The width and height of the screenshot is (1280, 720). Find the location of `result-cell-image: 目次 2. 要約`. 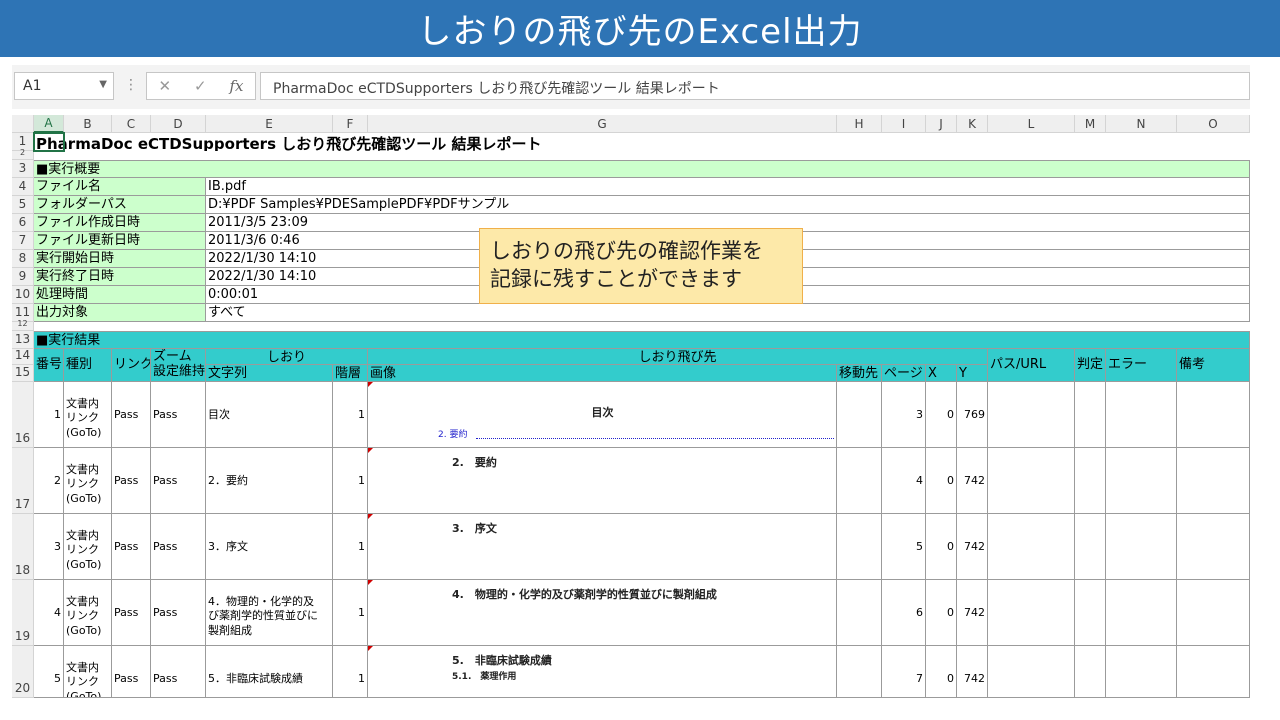

result-cell-image: 目次 2. 要約 is located at coordinates (602, 415).